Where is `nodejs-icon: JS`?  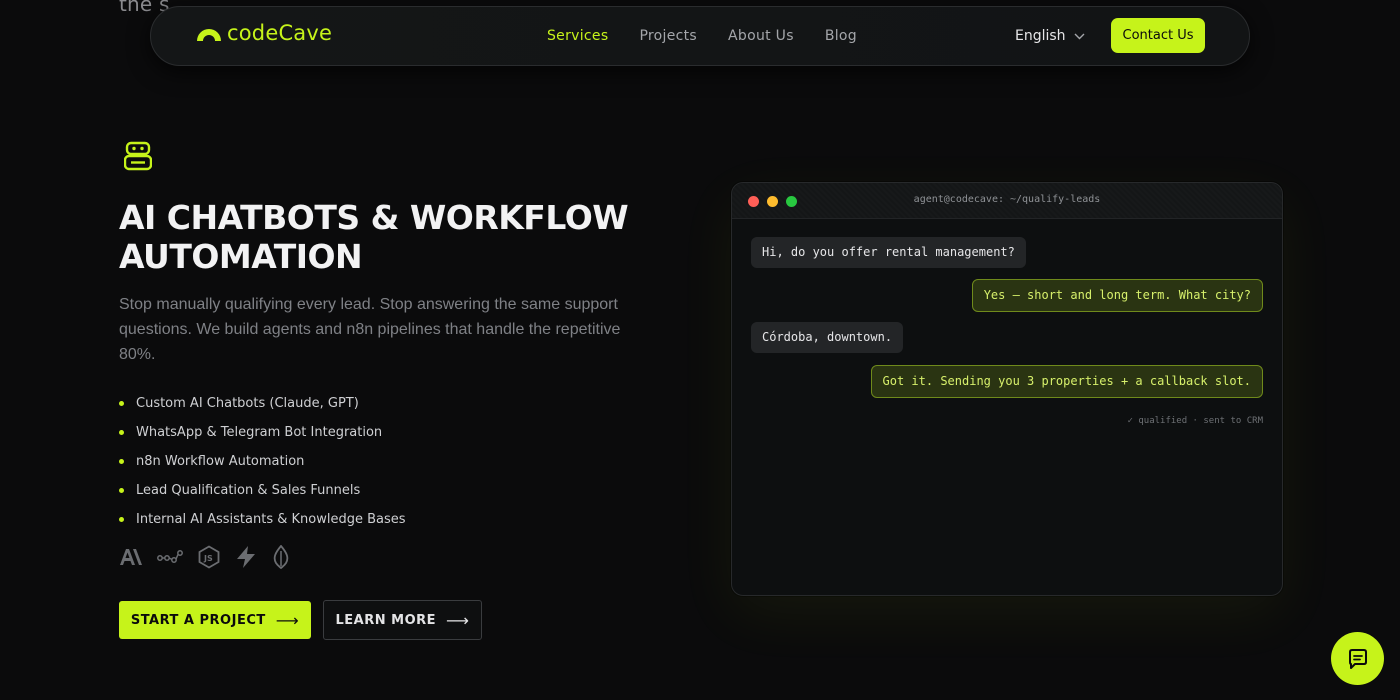 nodejs-icon: JS is located at coordinates (209, 557).